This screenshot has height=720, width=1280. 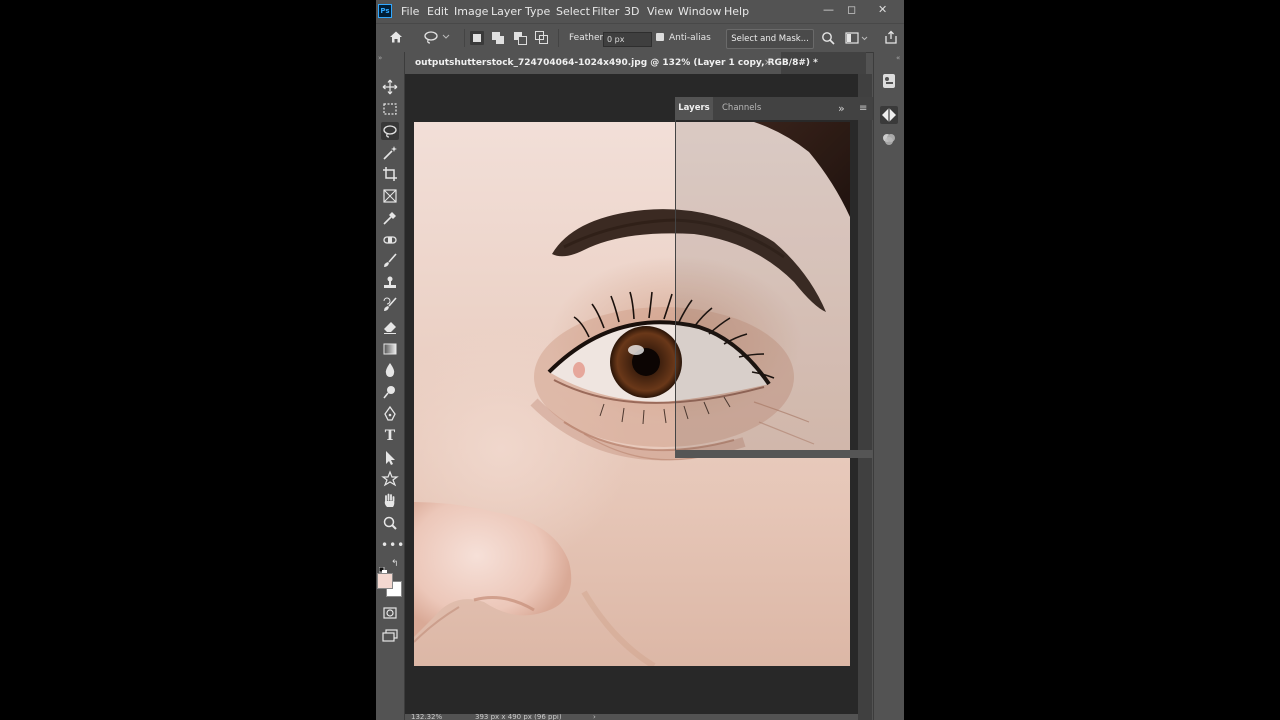 What do you see at coordinates (520, 38) in the screenshot?
I see `subtract-from-selection-button` at bounding box center [520, 38].